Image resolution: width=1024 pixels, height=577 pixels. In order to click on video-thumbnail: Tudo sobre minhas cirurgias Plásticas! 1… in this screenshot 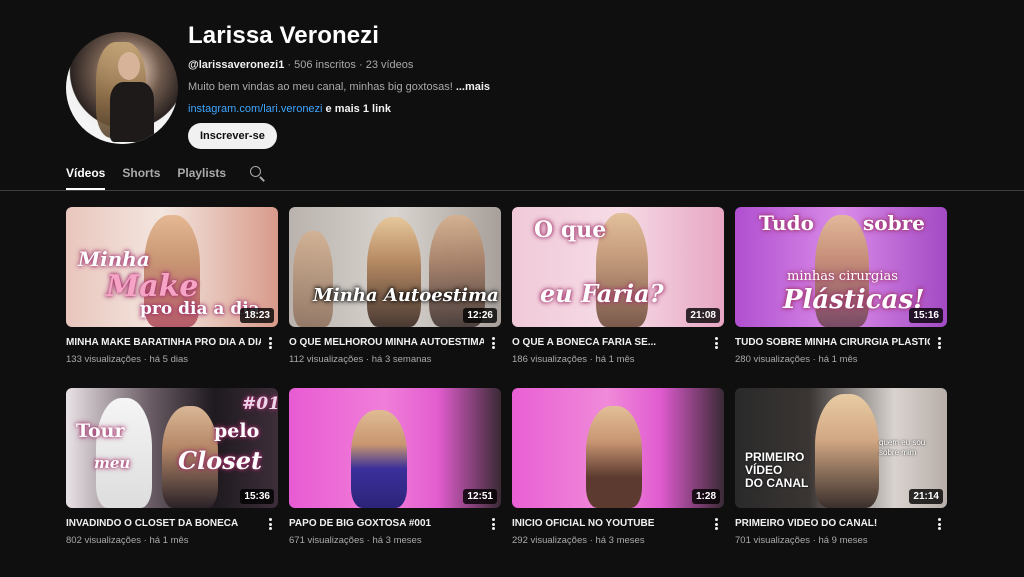, I will do `click(841, 267)`.